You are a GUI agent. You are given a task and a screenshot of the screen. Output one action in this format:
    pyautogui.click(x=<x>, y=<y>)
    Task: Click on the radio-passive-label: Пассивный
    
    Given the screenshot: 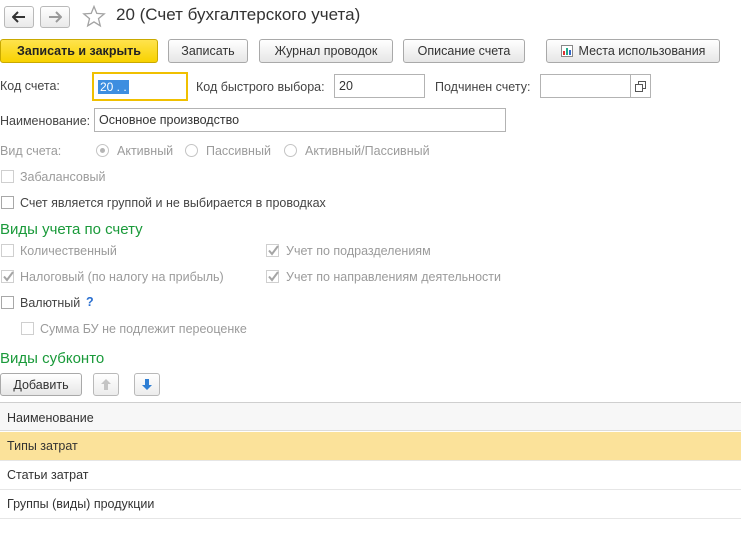 What is the action you would take?
    pyautogui.click(x=238, y=151)
    